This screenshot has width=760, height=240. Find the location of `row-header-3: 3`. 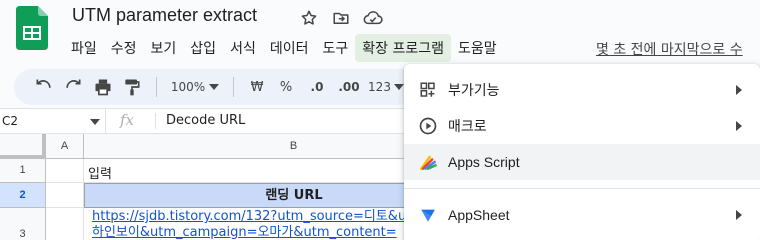

row-header-3: 3 is located at coordinates (23, 224).